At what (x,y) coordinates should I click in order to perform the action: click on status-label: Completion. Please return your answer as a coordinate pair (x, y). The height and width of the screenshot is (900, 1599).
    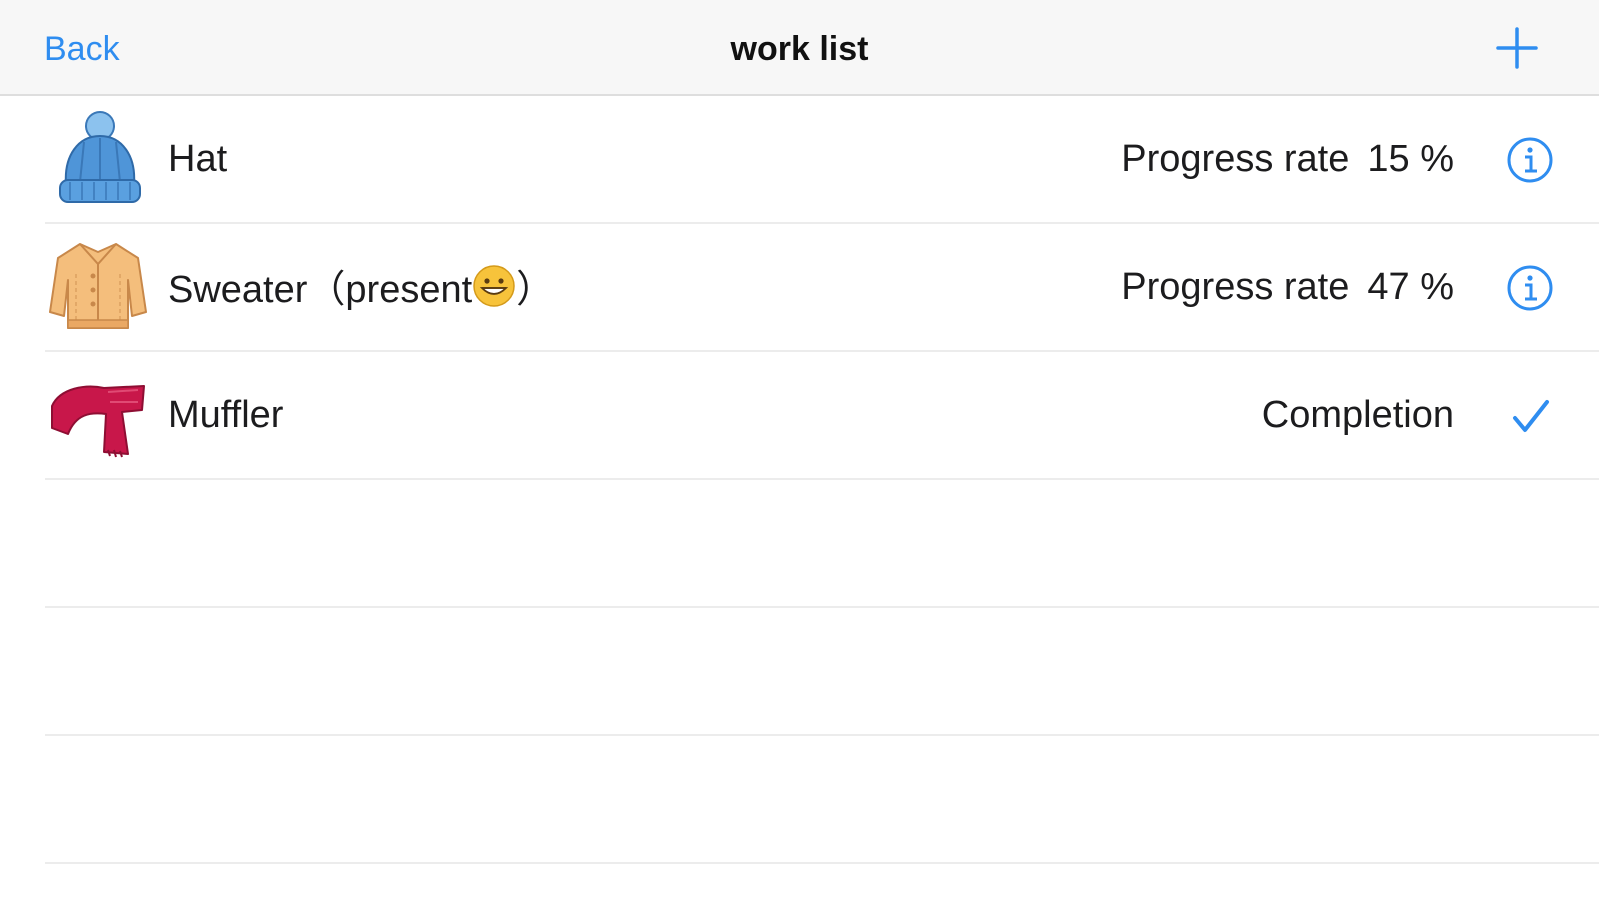
    Looking at the image, I should click on (1357, 415).